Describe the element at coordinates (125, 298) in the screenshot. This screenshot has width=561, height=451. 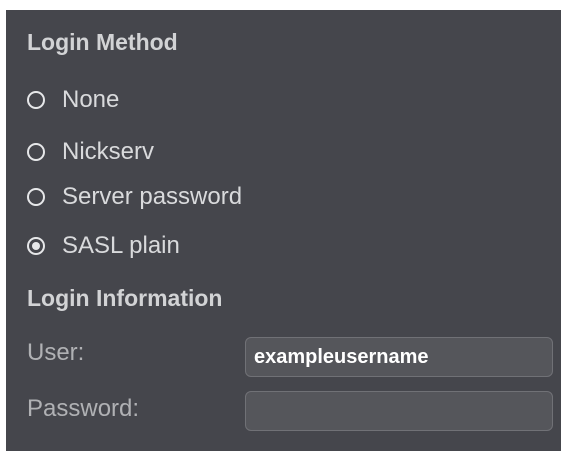
I see `login-information-heading: Login Information` at that location.